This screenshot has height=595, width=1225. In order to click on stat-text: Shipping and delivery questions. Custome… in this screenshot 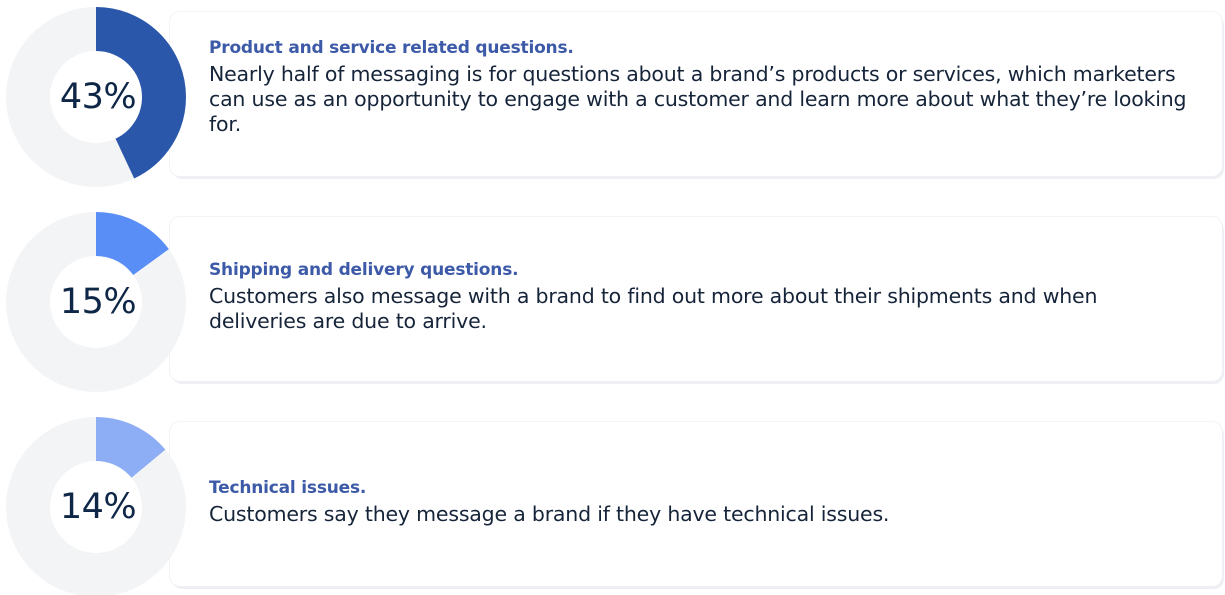, I will do `click(704, 297)`.